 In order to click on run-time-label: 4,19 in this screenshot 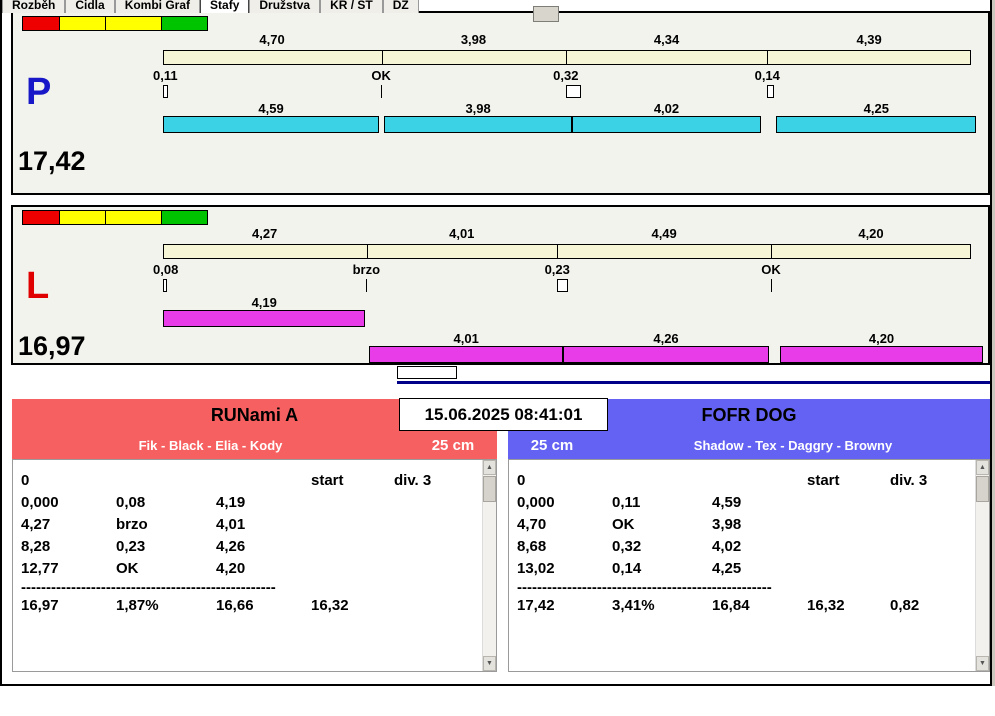, I will do `click(264, 302)`.